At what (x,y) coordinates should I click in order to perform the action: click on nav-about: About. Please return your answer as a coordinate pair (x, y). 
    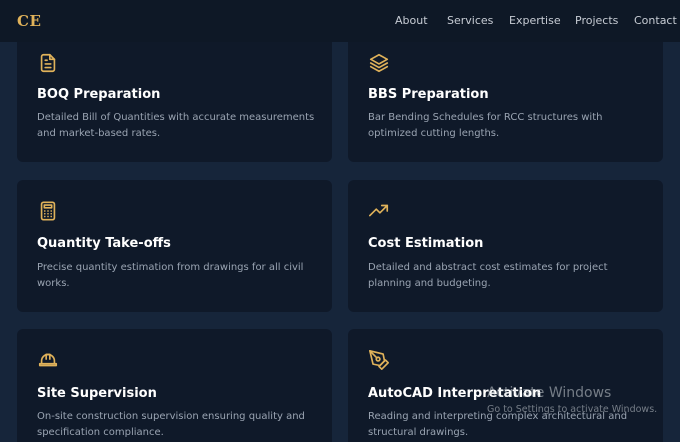
    Looking at the image, I should click on (411, 20).